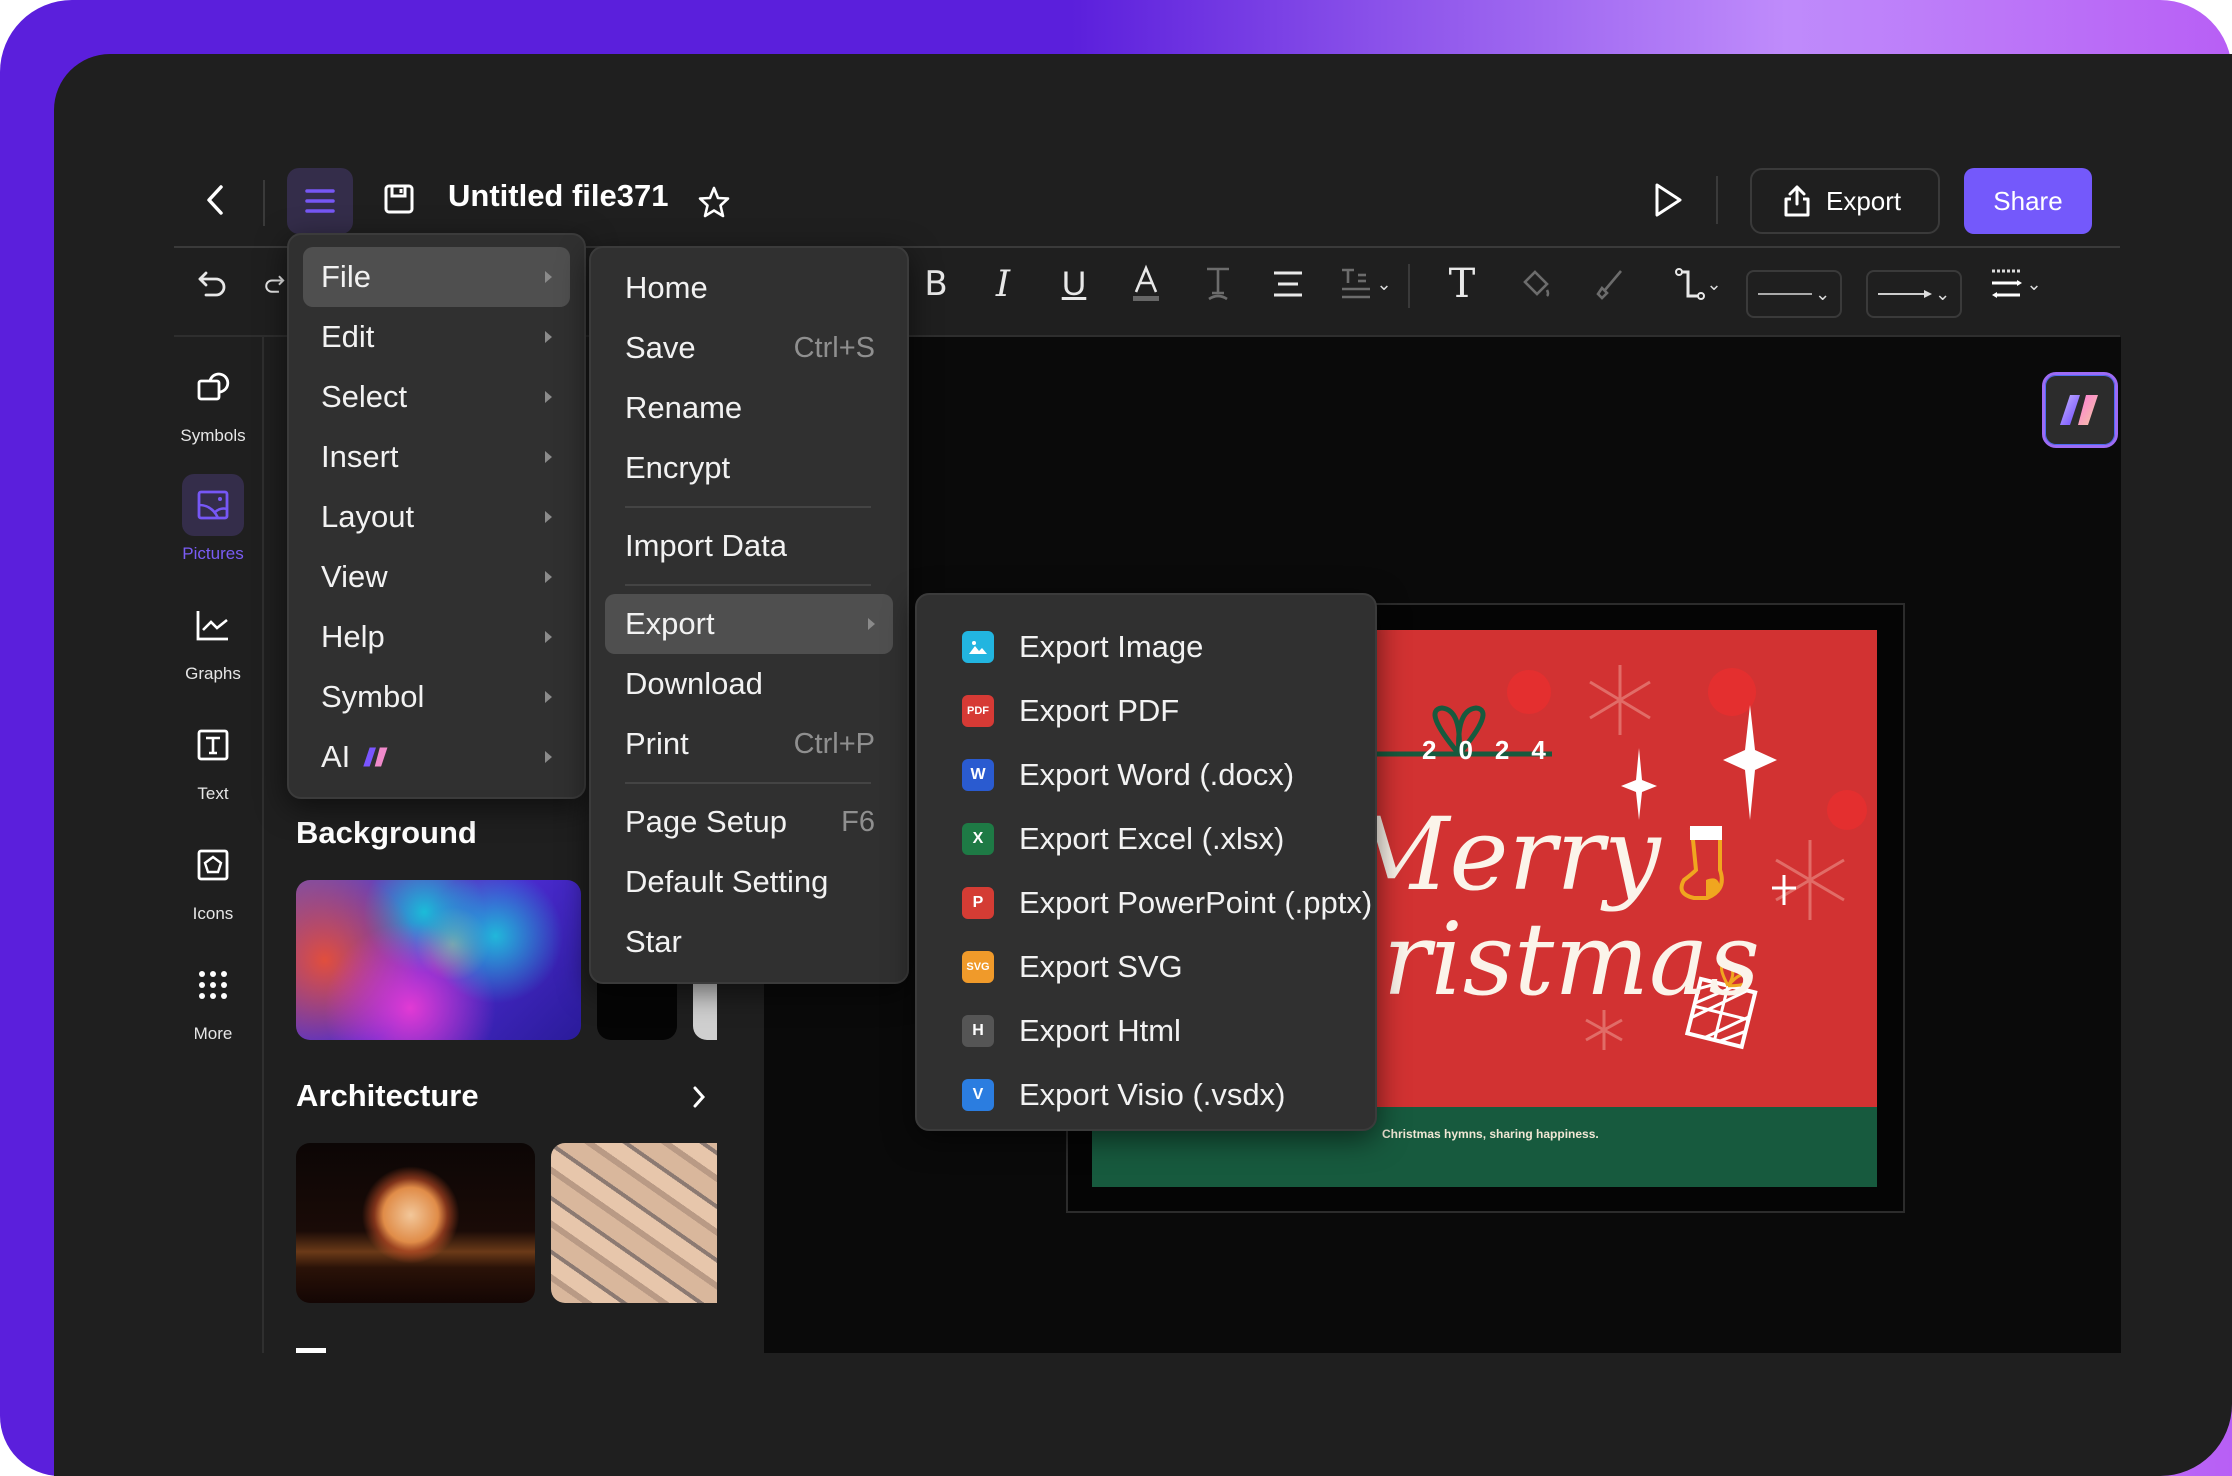 This screenshot has width=2232, height=1476. I want to click on architecture-see-more-button, so click(699, 1097).